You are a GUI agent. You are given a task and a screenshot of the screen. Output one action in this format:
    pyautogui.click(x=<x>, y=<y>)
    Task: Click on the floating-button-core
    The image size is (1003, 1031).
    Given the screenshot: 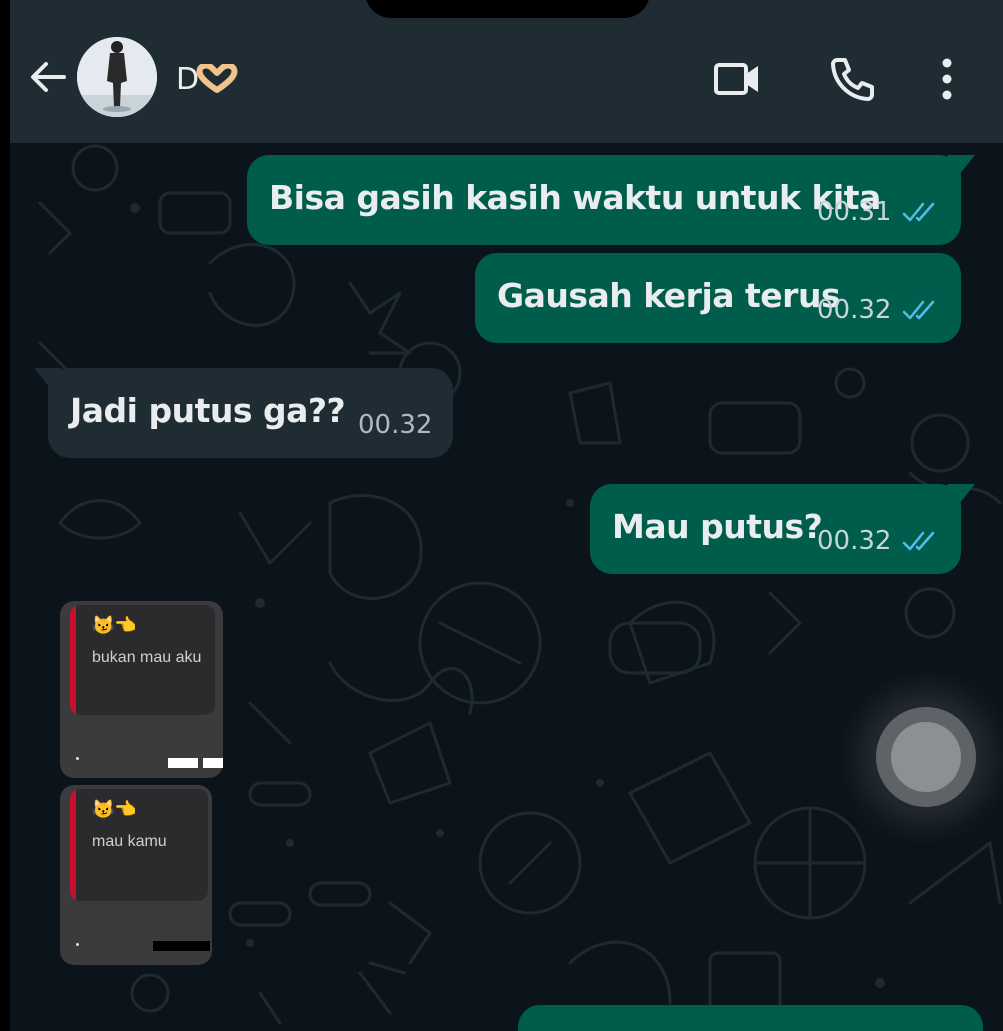 What is the action you would take?
    pyautogui.click(x=926, y=757)
    